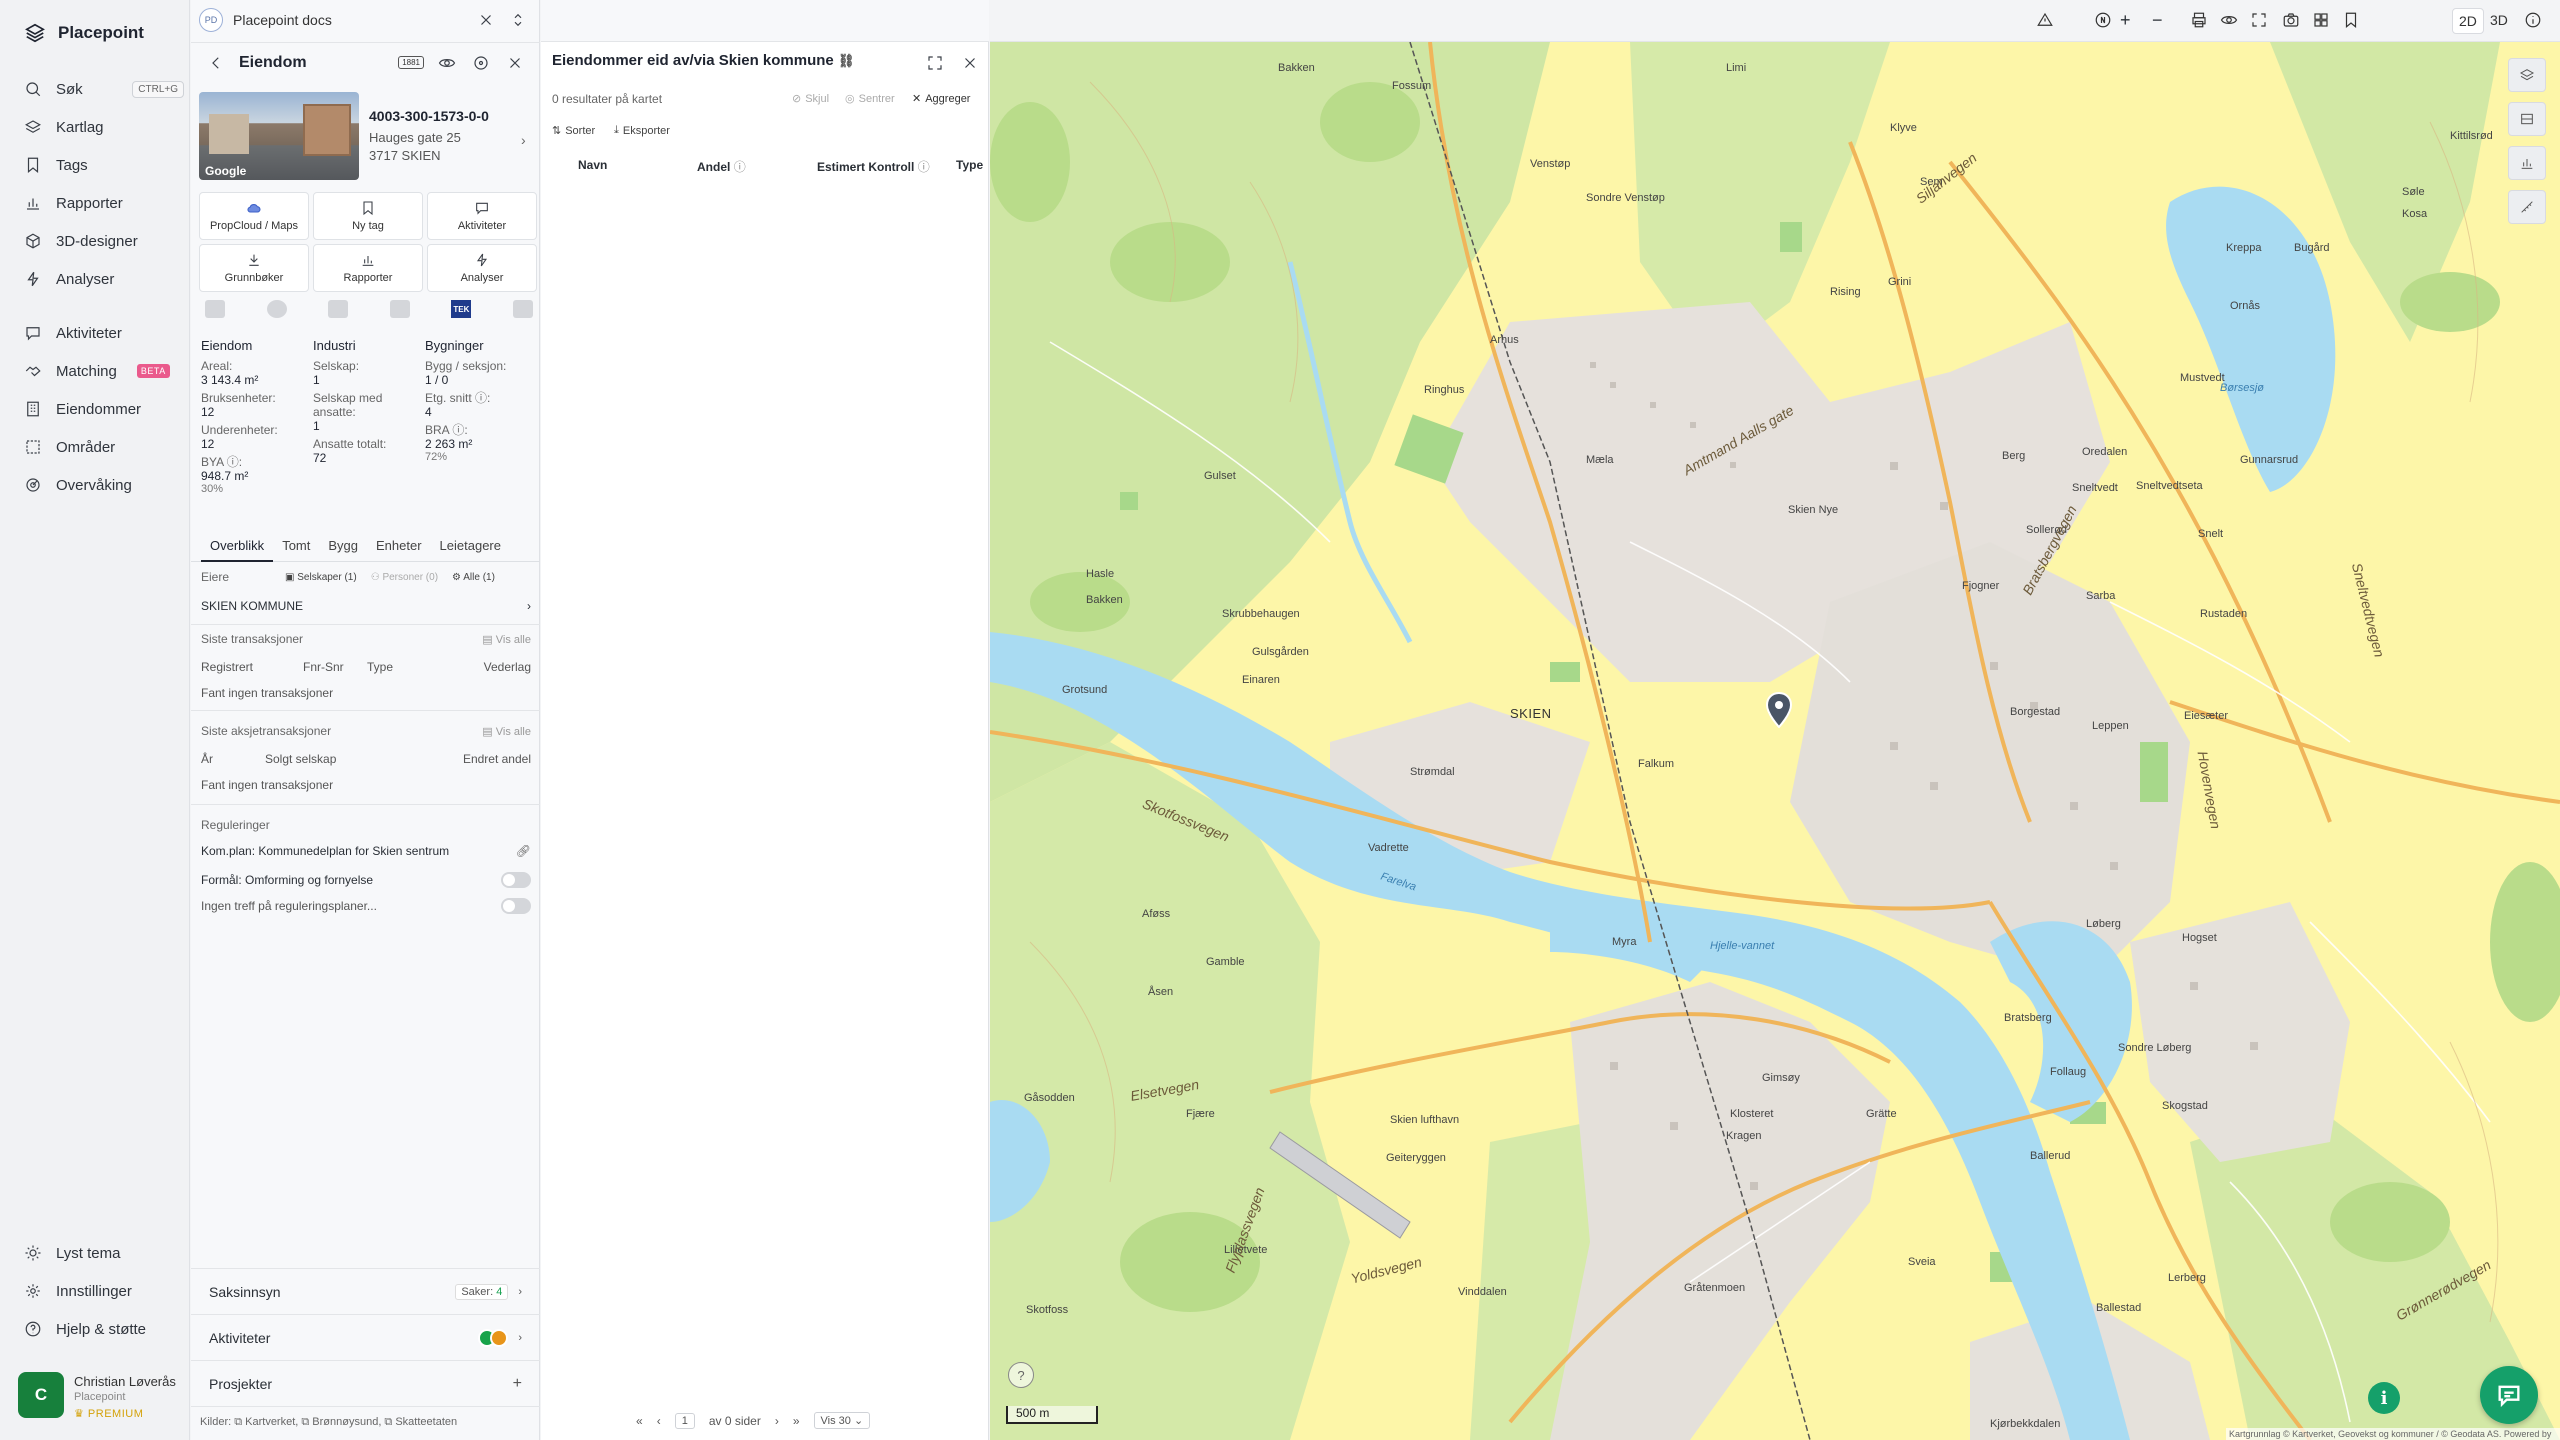  Describe the element at coordinates (365, 1291) in the screenshot. I see `case-access-row: Saksinnsyn Saker: 4 ›` at that location.